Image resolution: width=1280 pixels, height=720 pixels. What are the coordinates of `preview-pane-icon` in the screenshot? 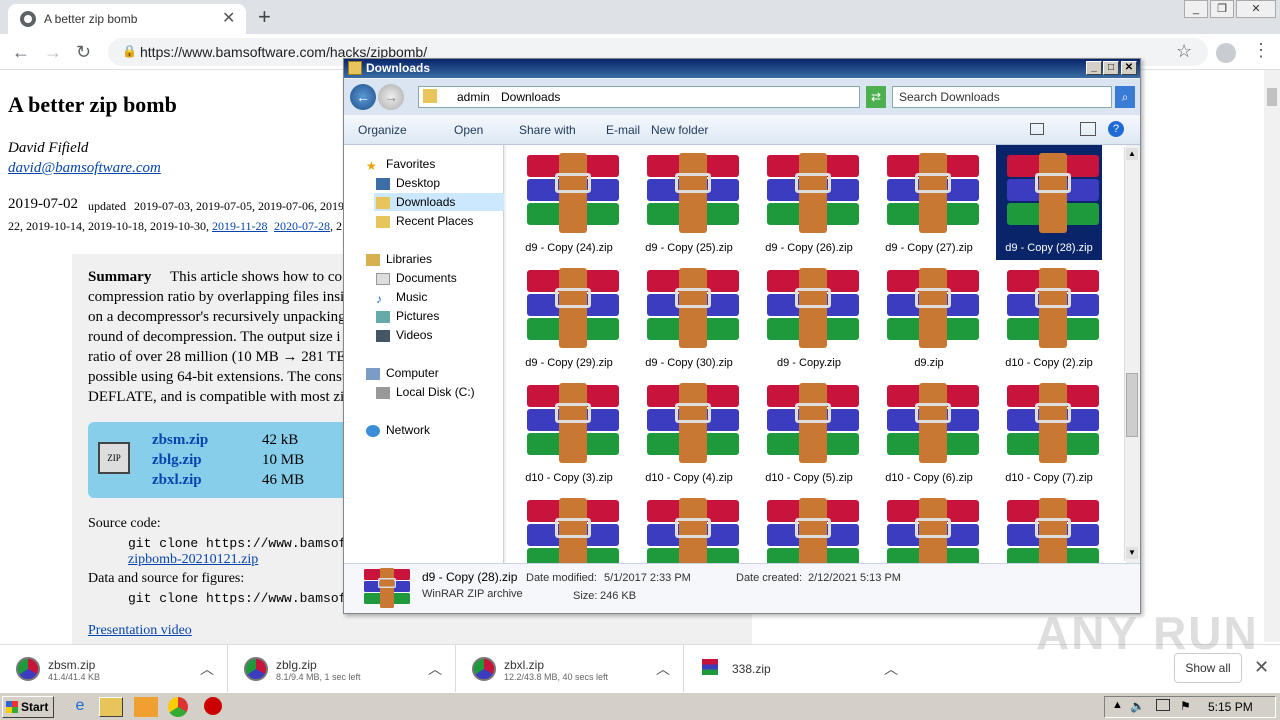 It's located at (1088, 129).